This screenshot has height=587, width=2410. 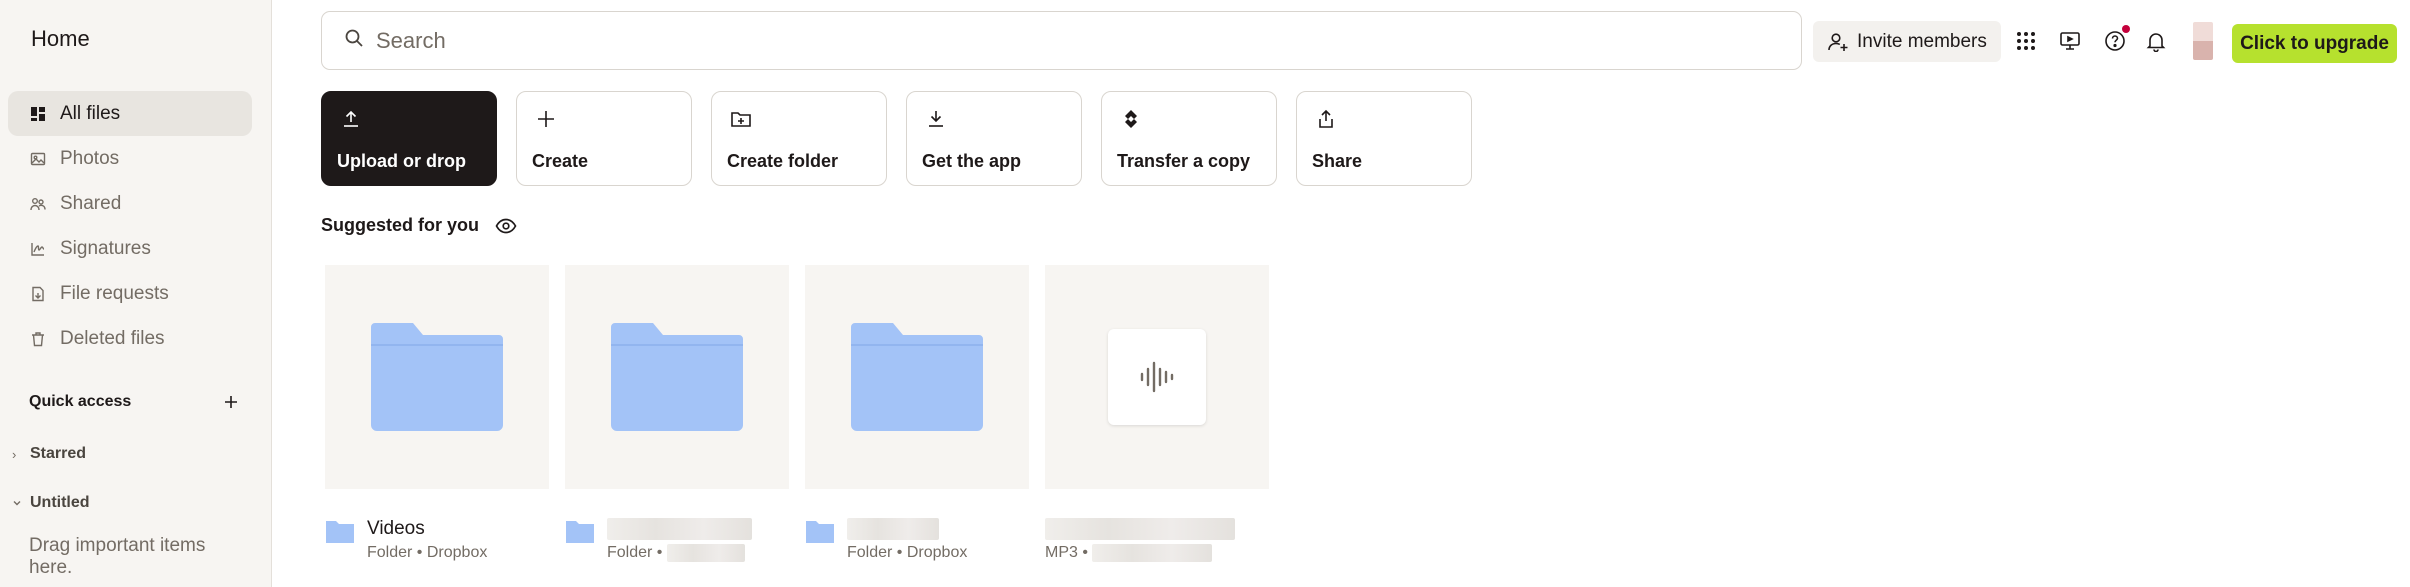 I want to click on search-bar, so click(x=1061, y=40).